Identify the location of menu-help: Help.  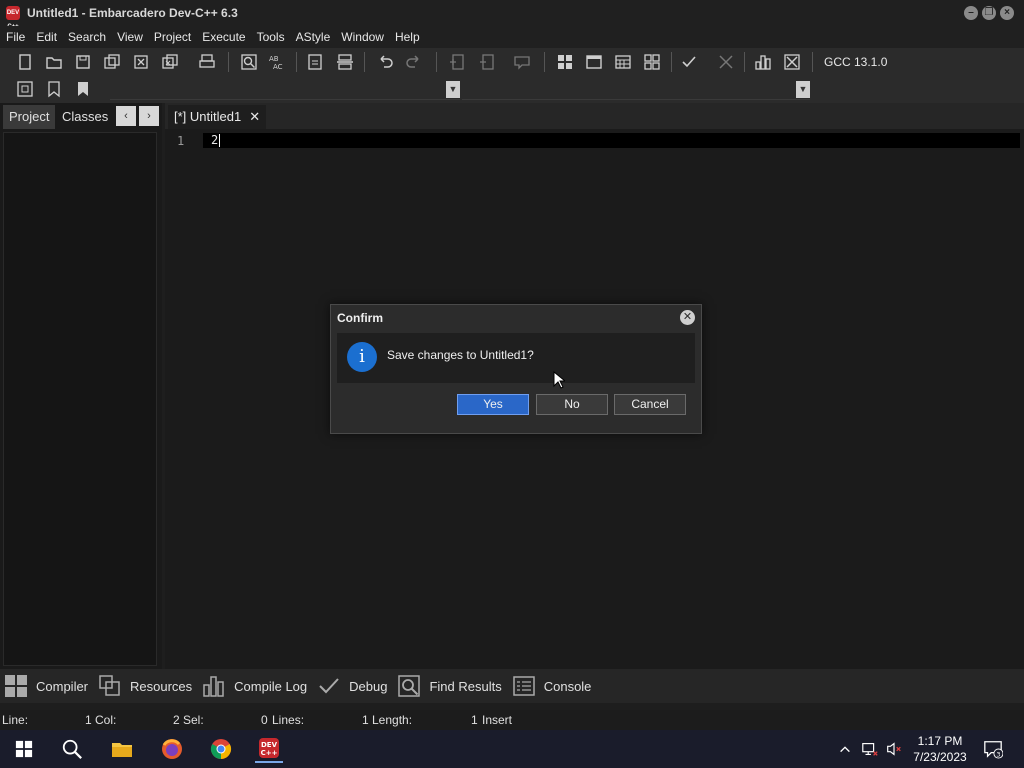
(407, 37).